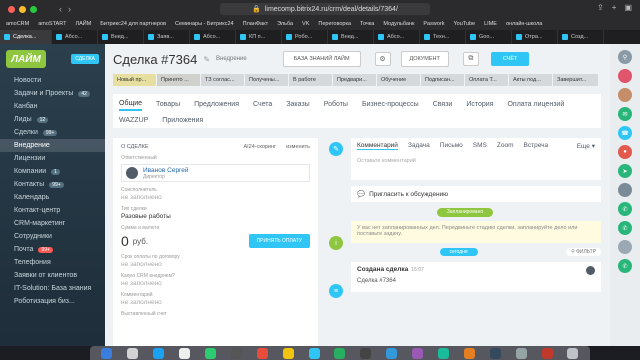 The image size is (640, 360). What do you see at coordinates (476, 194) in the screenshot?
I see `invite-discussion-button: 💬 Пригласить к обсуждению` at bounding box center [476, 194].